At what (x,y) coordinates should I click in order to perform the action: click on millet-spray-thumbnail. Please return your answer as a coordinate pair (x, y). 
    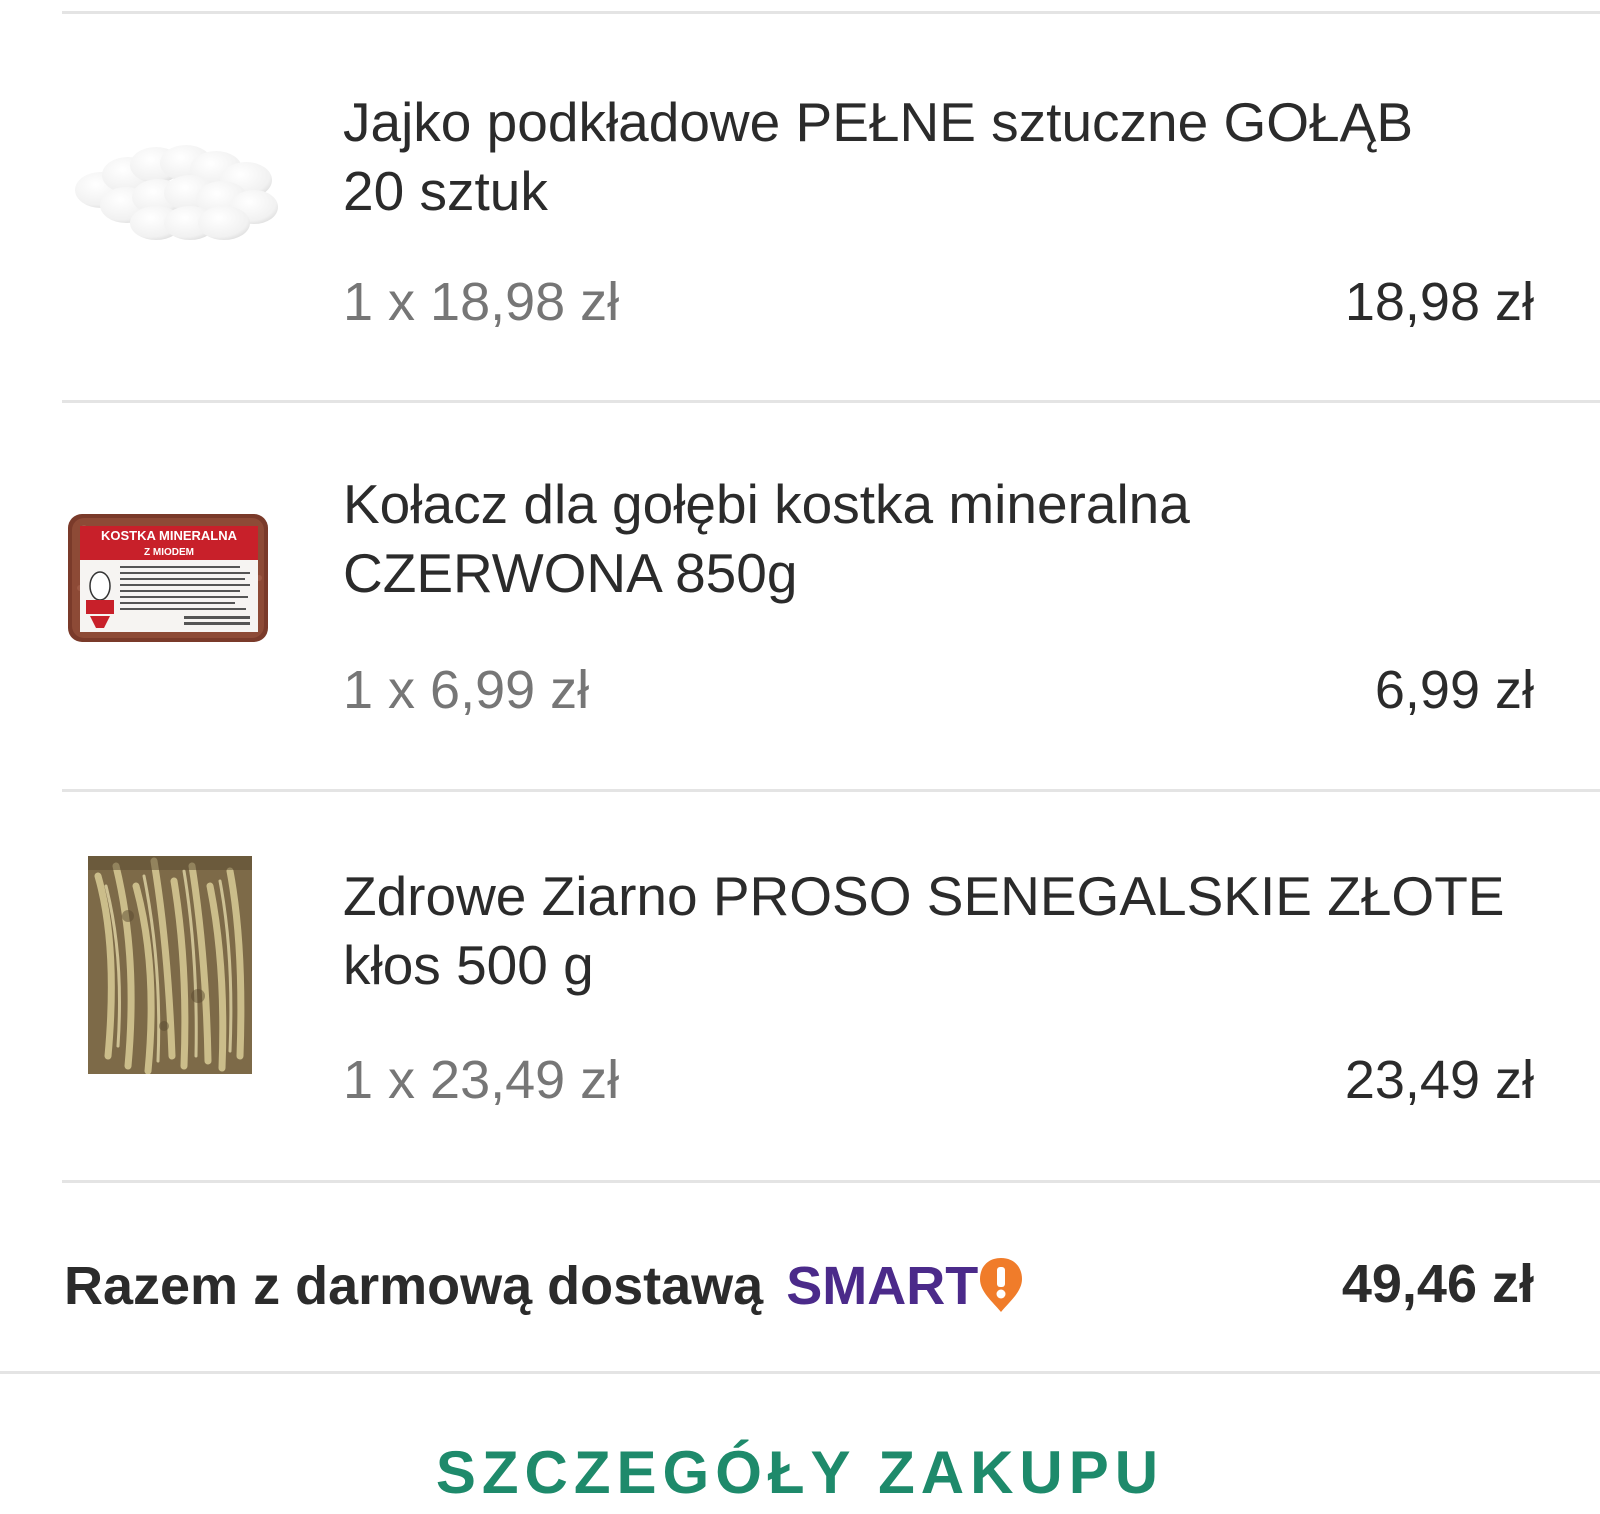
    Looking at the image, I should click on (170, 965).